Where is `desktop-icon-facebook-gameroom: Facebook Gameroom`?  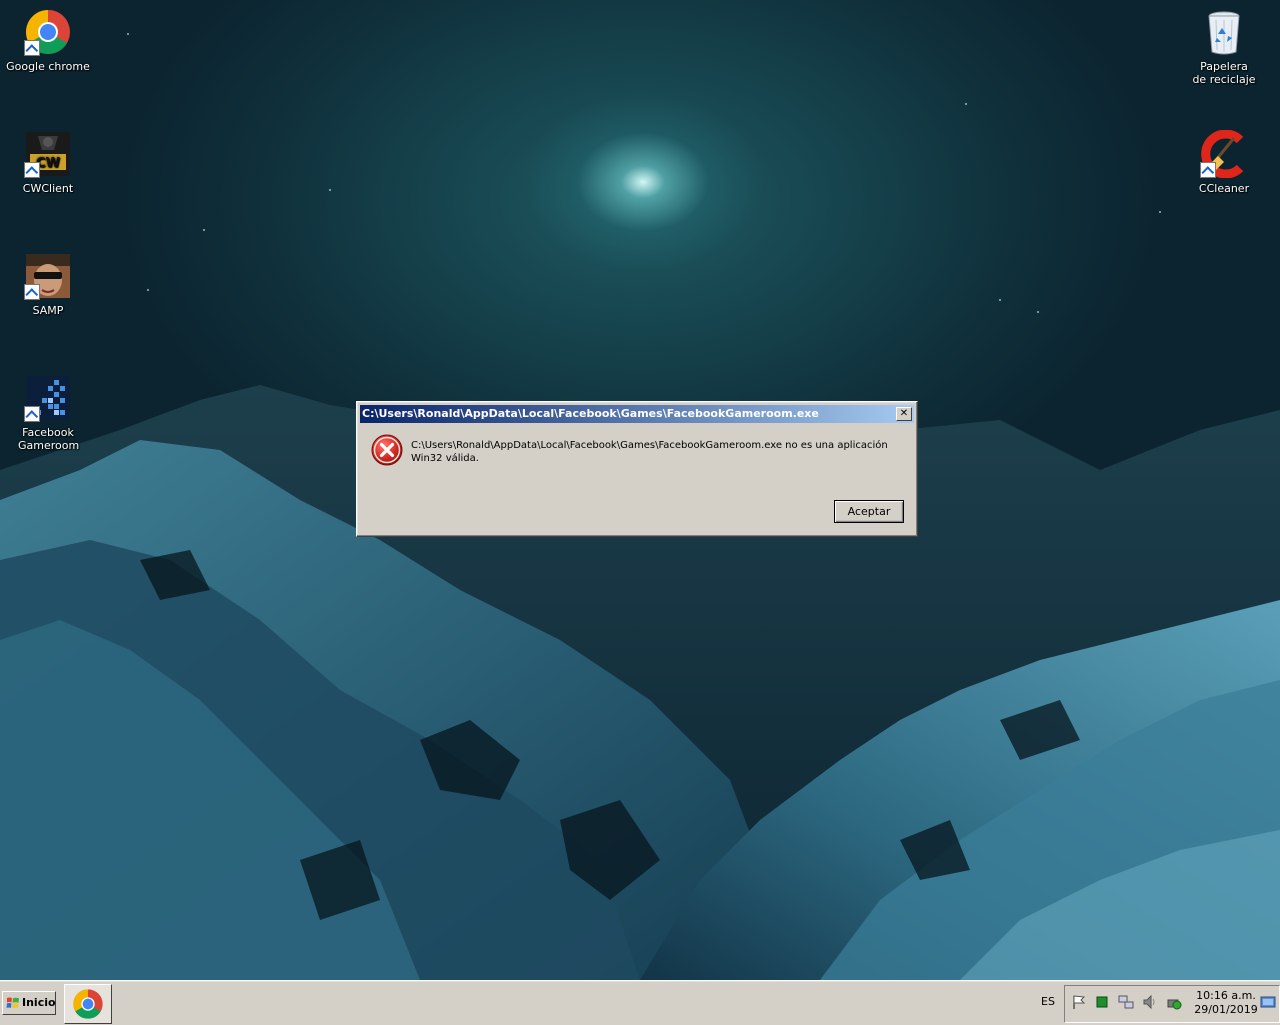
desktop-icon-facebook-gameroom: Facebook Gameroom is located at coordinates (48, 413).